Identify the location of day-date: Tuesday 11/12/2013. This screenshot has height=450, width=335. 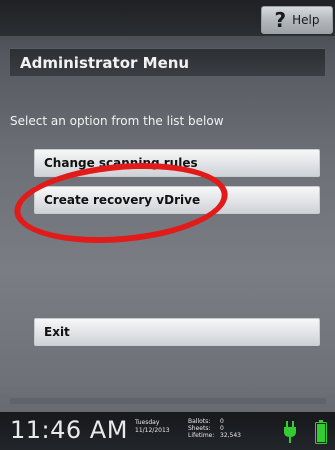
(152, 427).